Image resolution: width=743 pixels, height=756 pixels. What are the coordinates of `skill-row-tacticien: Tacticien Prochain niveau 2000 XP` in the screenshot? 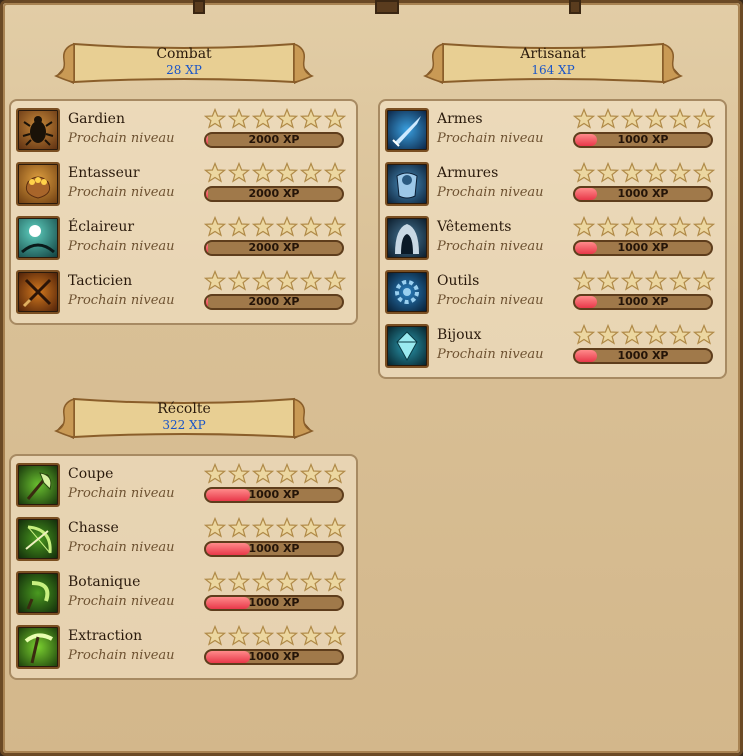 It's located at (181, 292).